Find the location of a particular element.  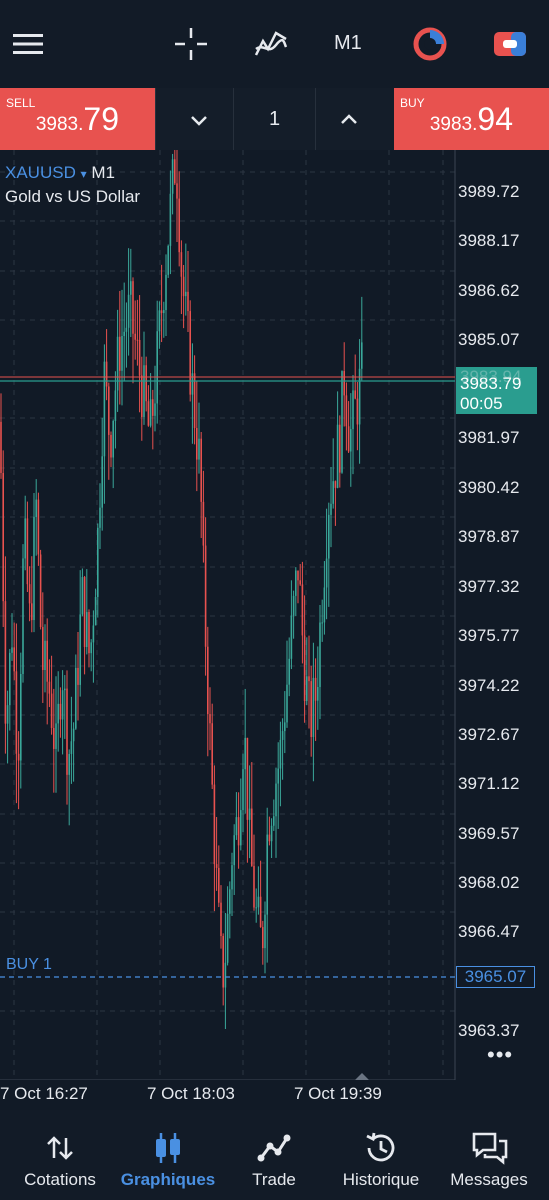

price-tick-label: 3974.22 is located at coordinates (489, 685).